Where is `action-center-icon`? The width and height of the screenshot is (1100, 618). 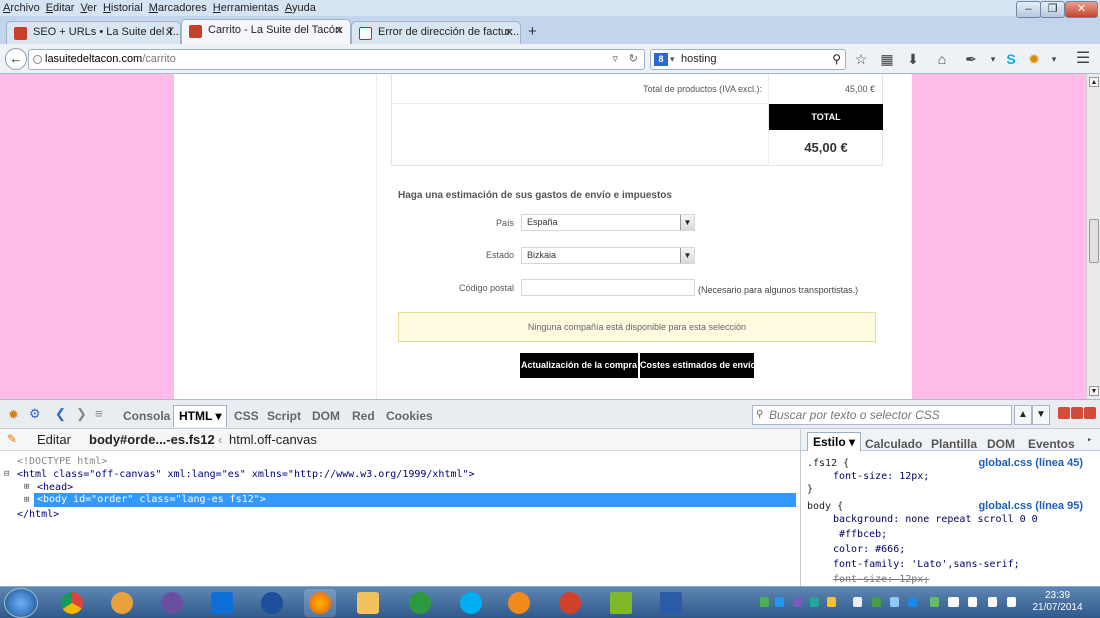 action-center-icon is located at coordinates (1011, 602).